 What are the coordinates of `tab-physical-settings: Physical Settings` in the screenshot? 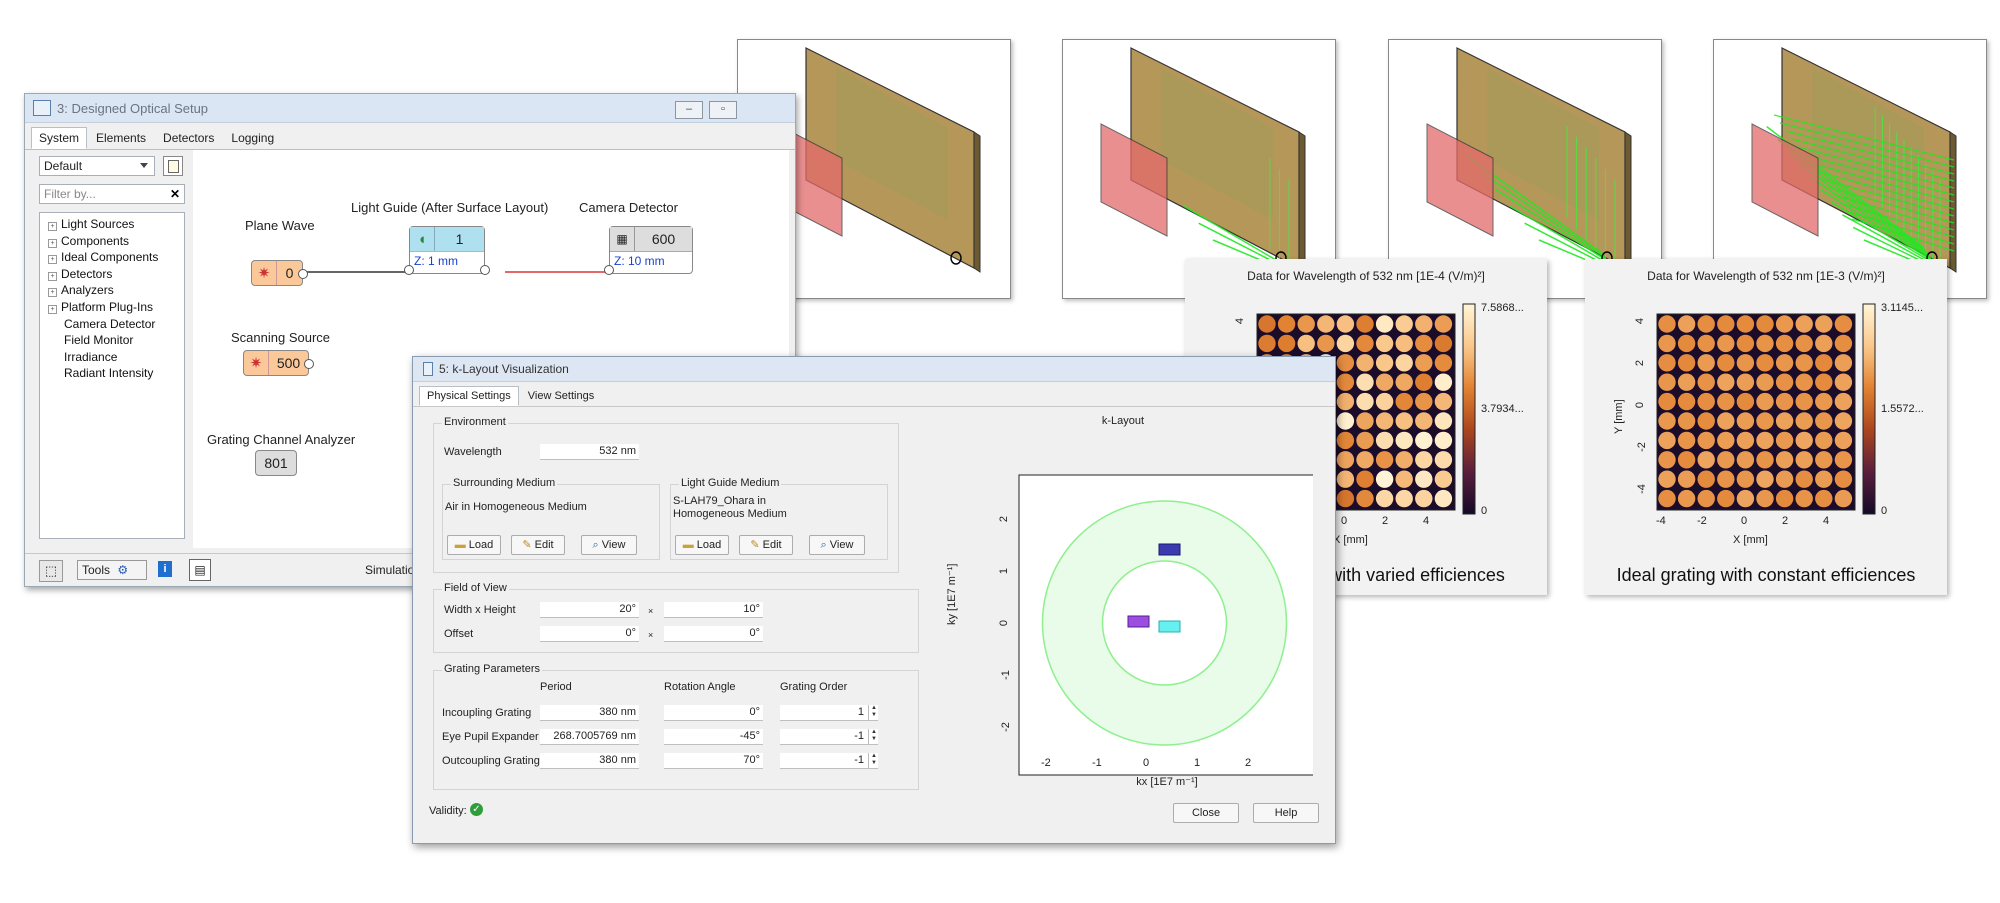 It's located at (469, 396).